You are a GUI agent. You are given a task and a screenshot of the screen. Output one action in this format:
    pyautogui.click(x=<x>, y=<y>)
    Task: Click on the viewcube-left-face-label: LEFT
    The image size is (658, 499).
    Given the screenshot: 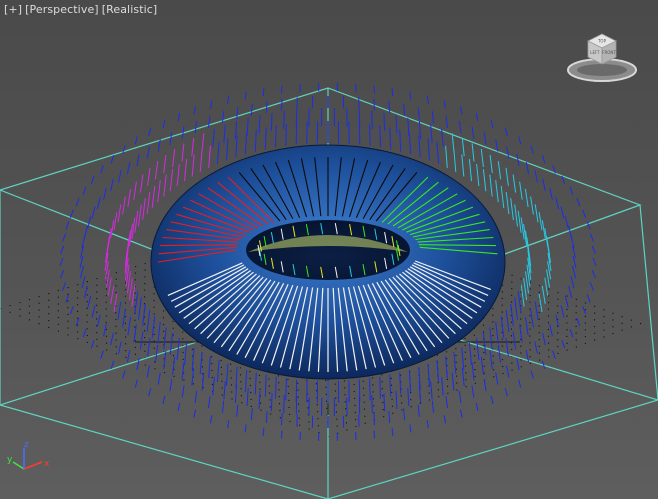 What is the action you would take?
    pyautogui.click(x=595, y=52)
    